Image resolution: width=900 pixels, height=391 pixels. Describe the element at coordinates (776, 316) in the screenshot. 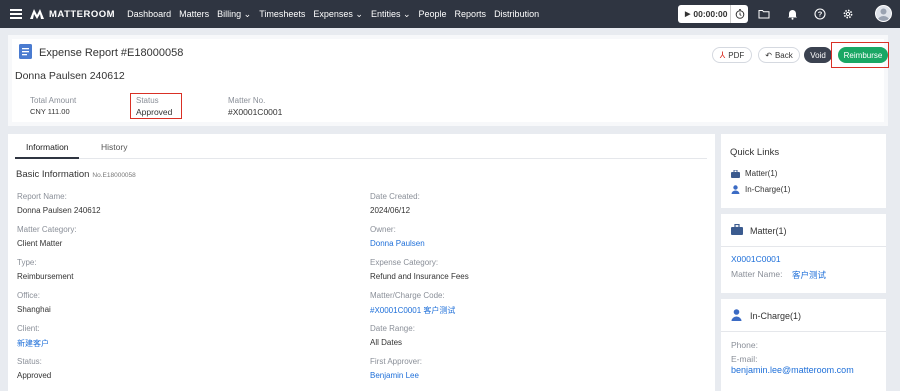

I see `incharge-panel-title: In-Charge(1)` at that location.